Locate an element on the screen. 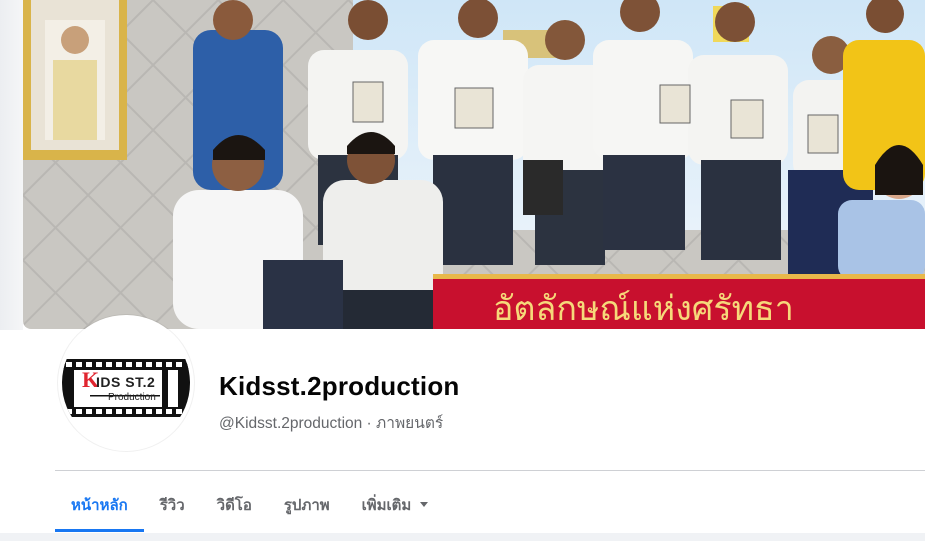  tab-home-label: หน้าหลัก is located at coordinates (99, 505).